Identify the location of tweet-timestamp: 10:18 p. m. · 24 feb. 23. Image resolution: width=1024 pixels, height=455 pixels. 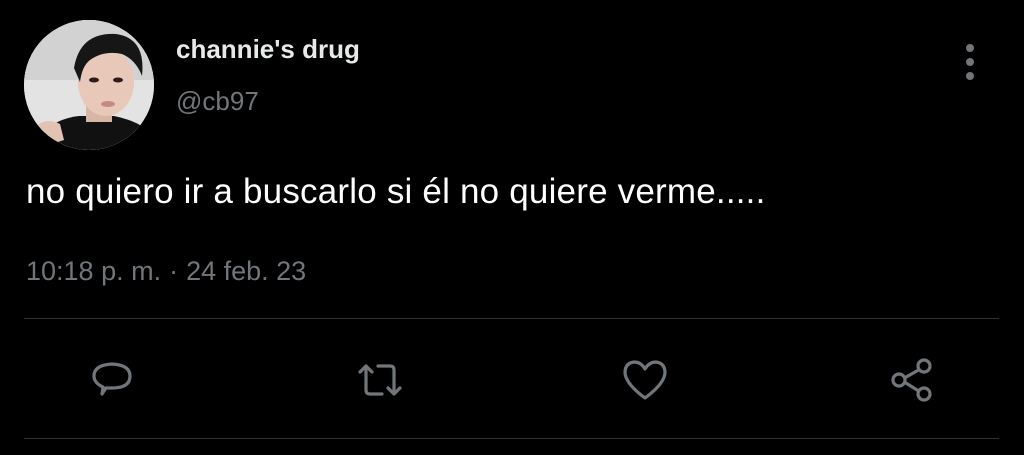
(166, 271).